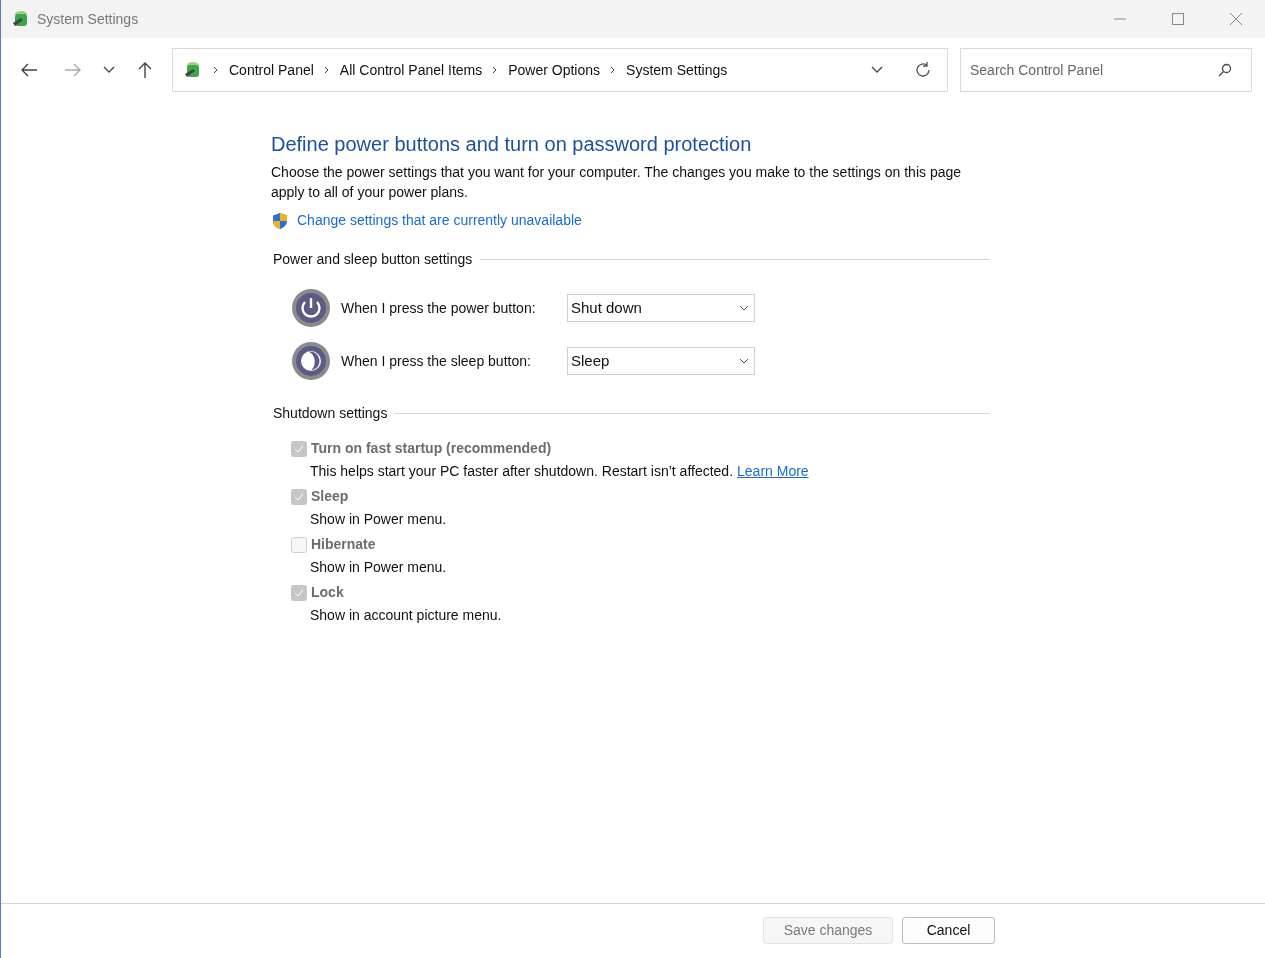 The width and height of the screenshot is (1265, 958). What do you see at coordinates (311, 361) in the screenshot?
I see `moon-icon` at bounding box center [311, 361].